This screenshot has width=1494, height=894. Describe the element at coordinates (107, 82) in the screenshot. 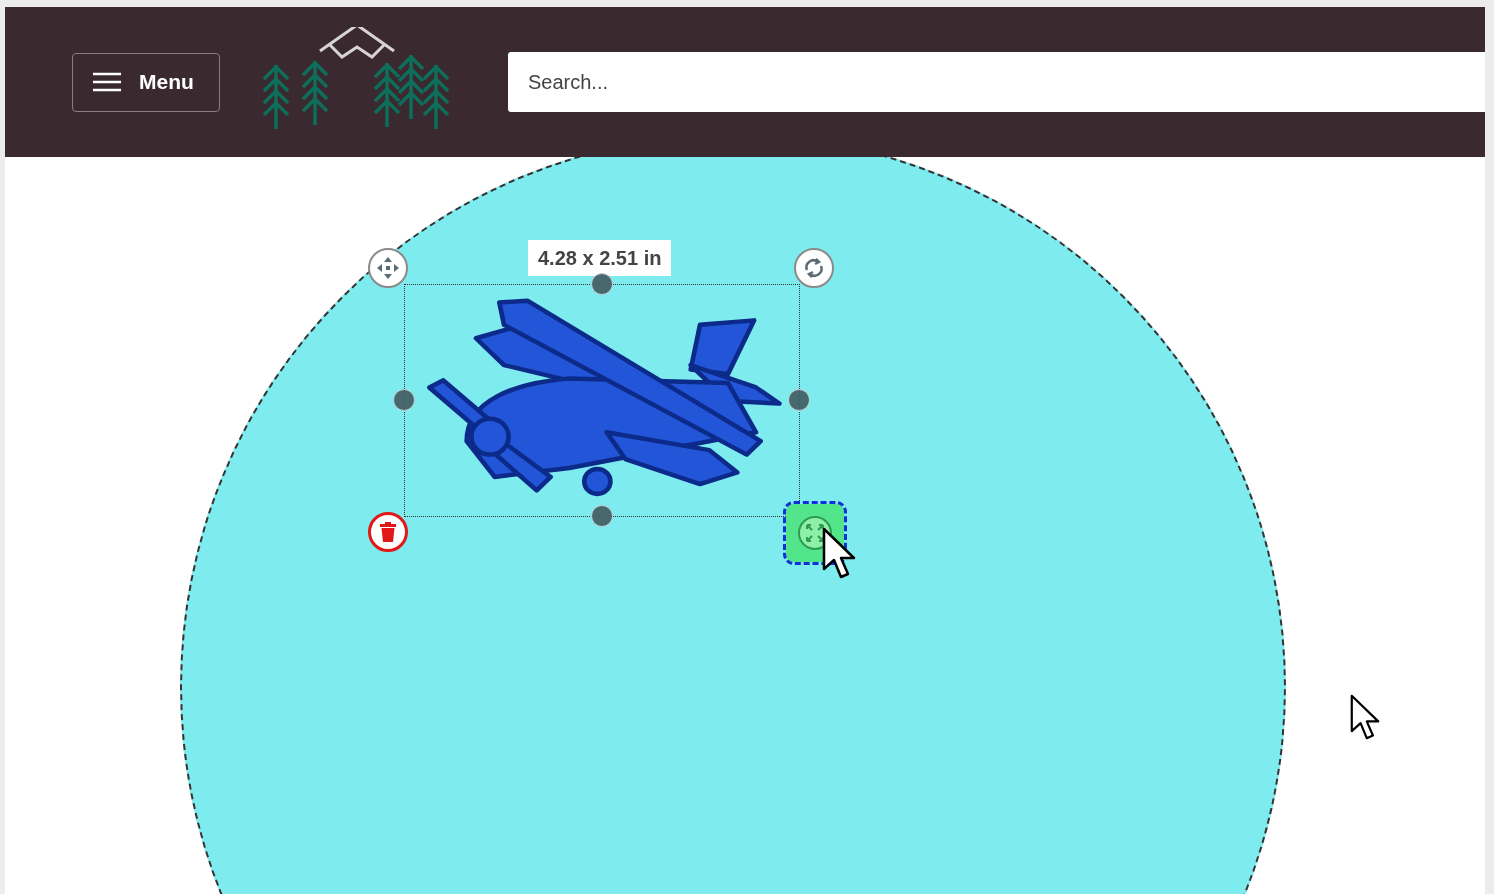

I see `menu-icon` at that location.